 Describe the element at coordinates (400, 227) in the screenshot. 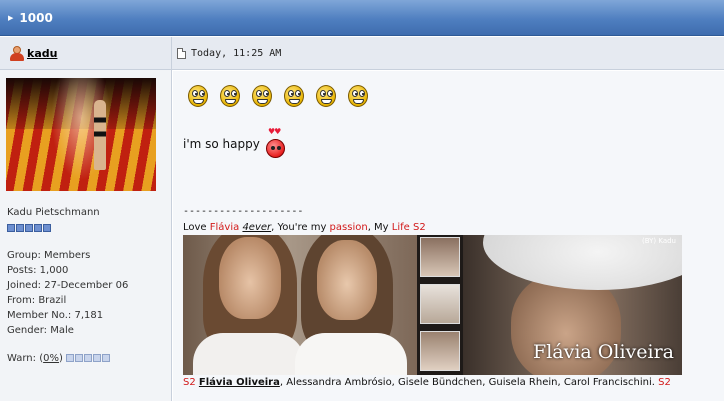

I see `love-life: Life` at that location.